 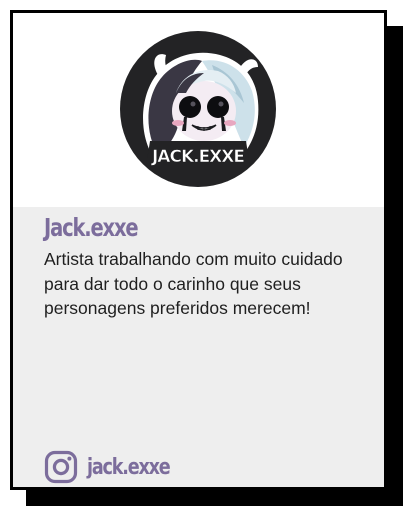 What do you see at coordinates (61, 467) in the screenshot?
I see `instagram-icon` at bounding box center [61, 467].